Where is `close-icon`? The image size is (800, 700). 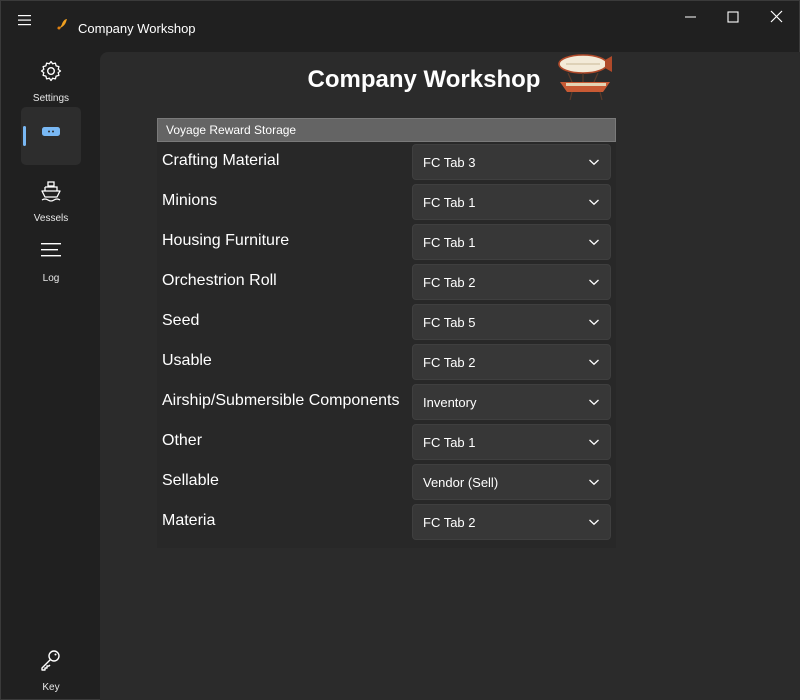
close-icon is located at coordinates (777, 18).